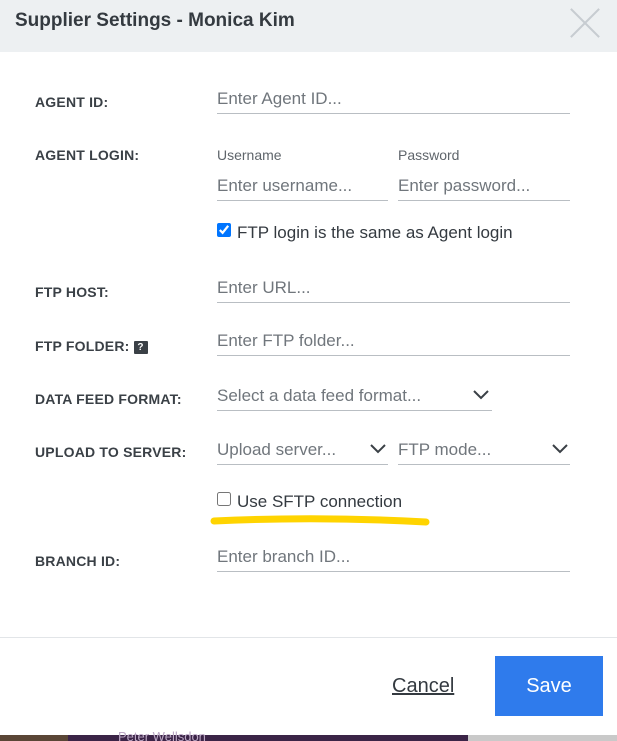 Image resolution: width=617 pixels, height=741 pixels. I want to click on ftp-folder-label-row: FTP FOLDER:?, so click(91, 346).